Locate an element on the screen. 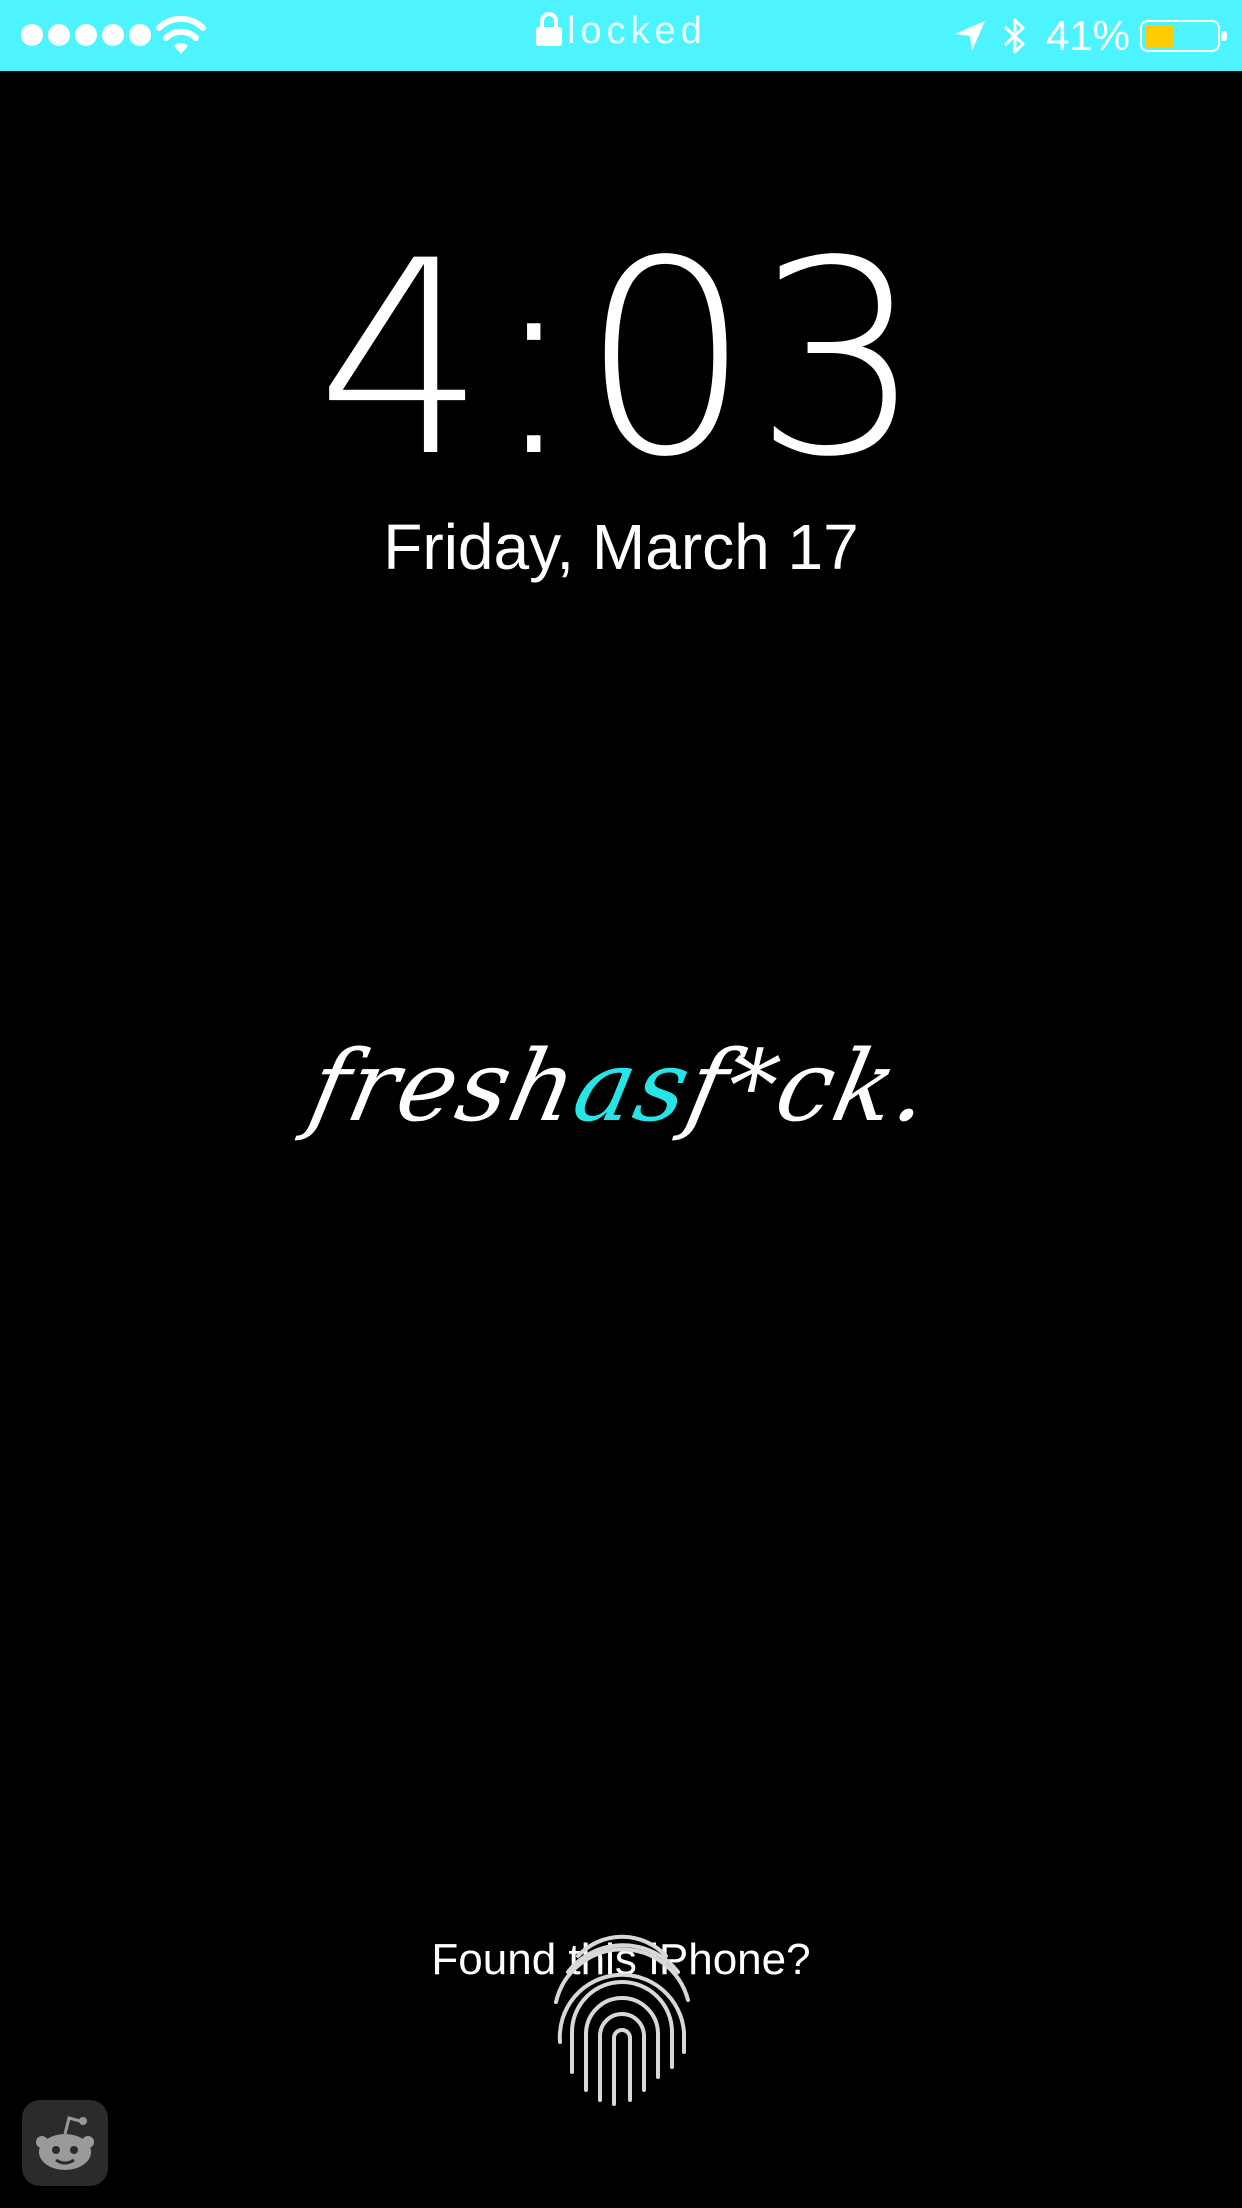  reddit-alien-icon is located at coordinates (65, 2143).